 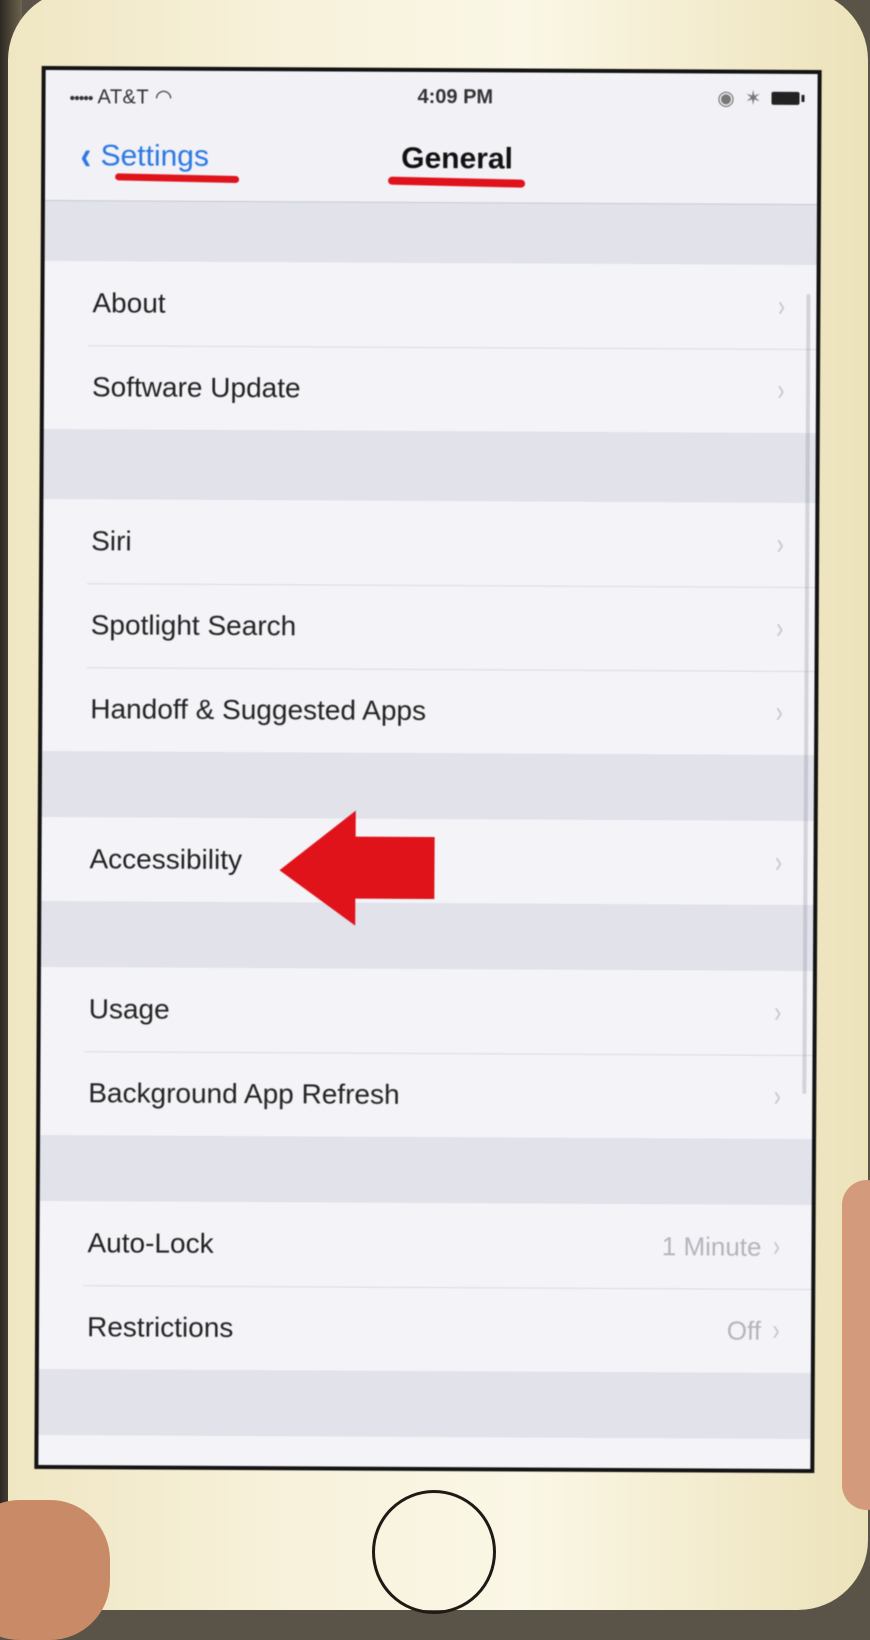 I want to click on status-time: 4:09 PM, so click(x=455, y=97).